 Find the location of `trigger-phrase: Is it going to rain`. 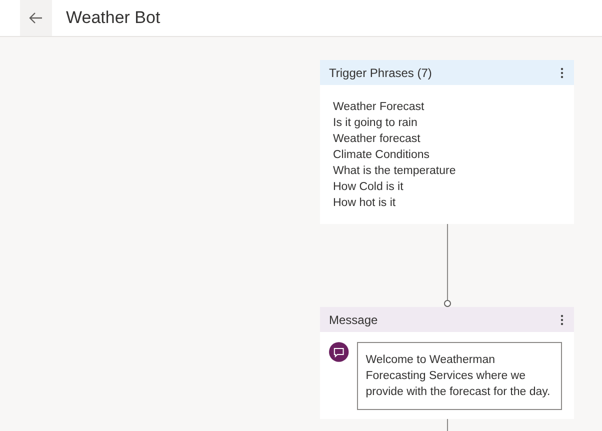

trigger-phrase: Is it going to rain is located at coordinates (375, 123).